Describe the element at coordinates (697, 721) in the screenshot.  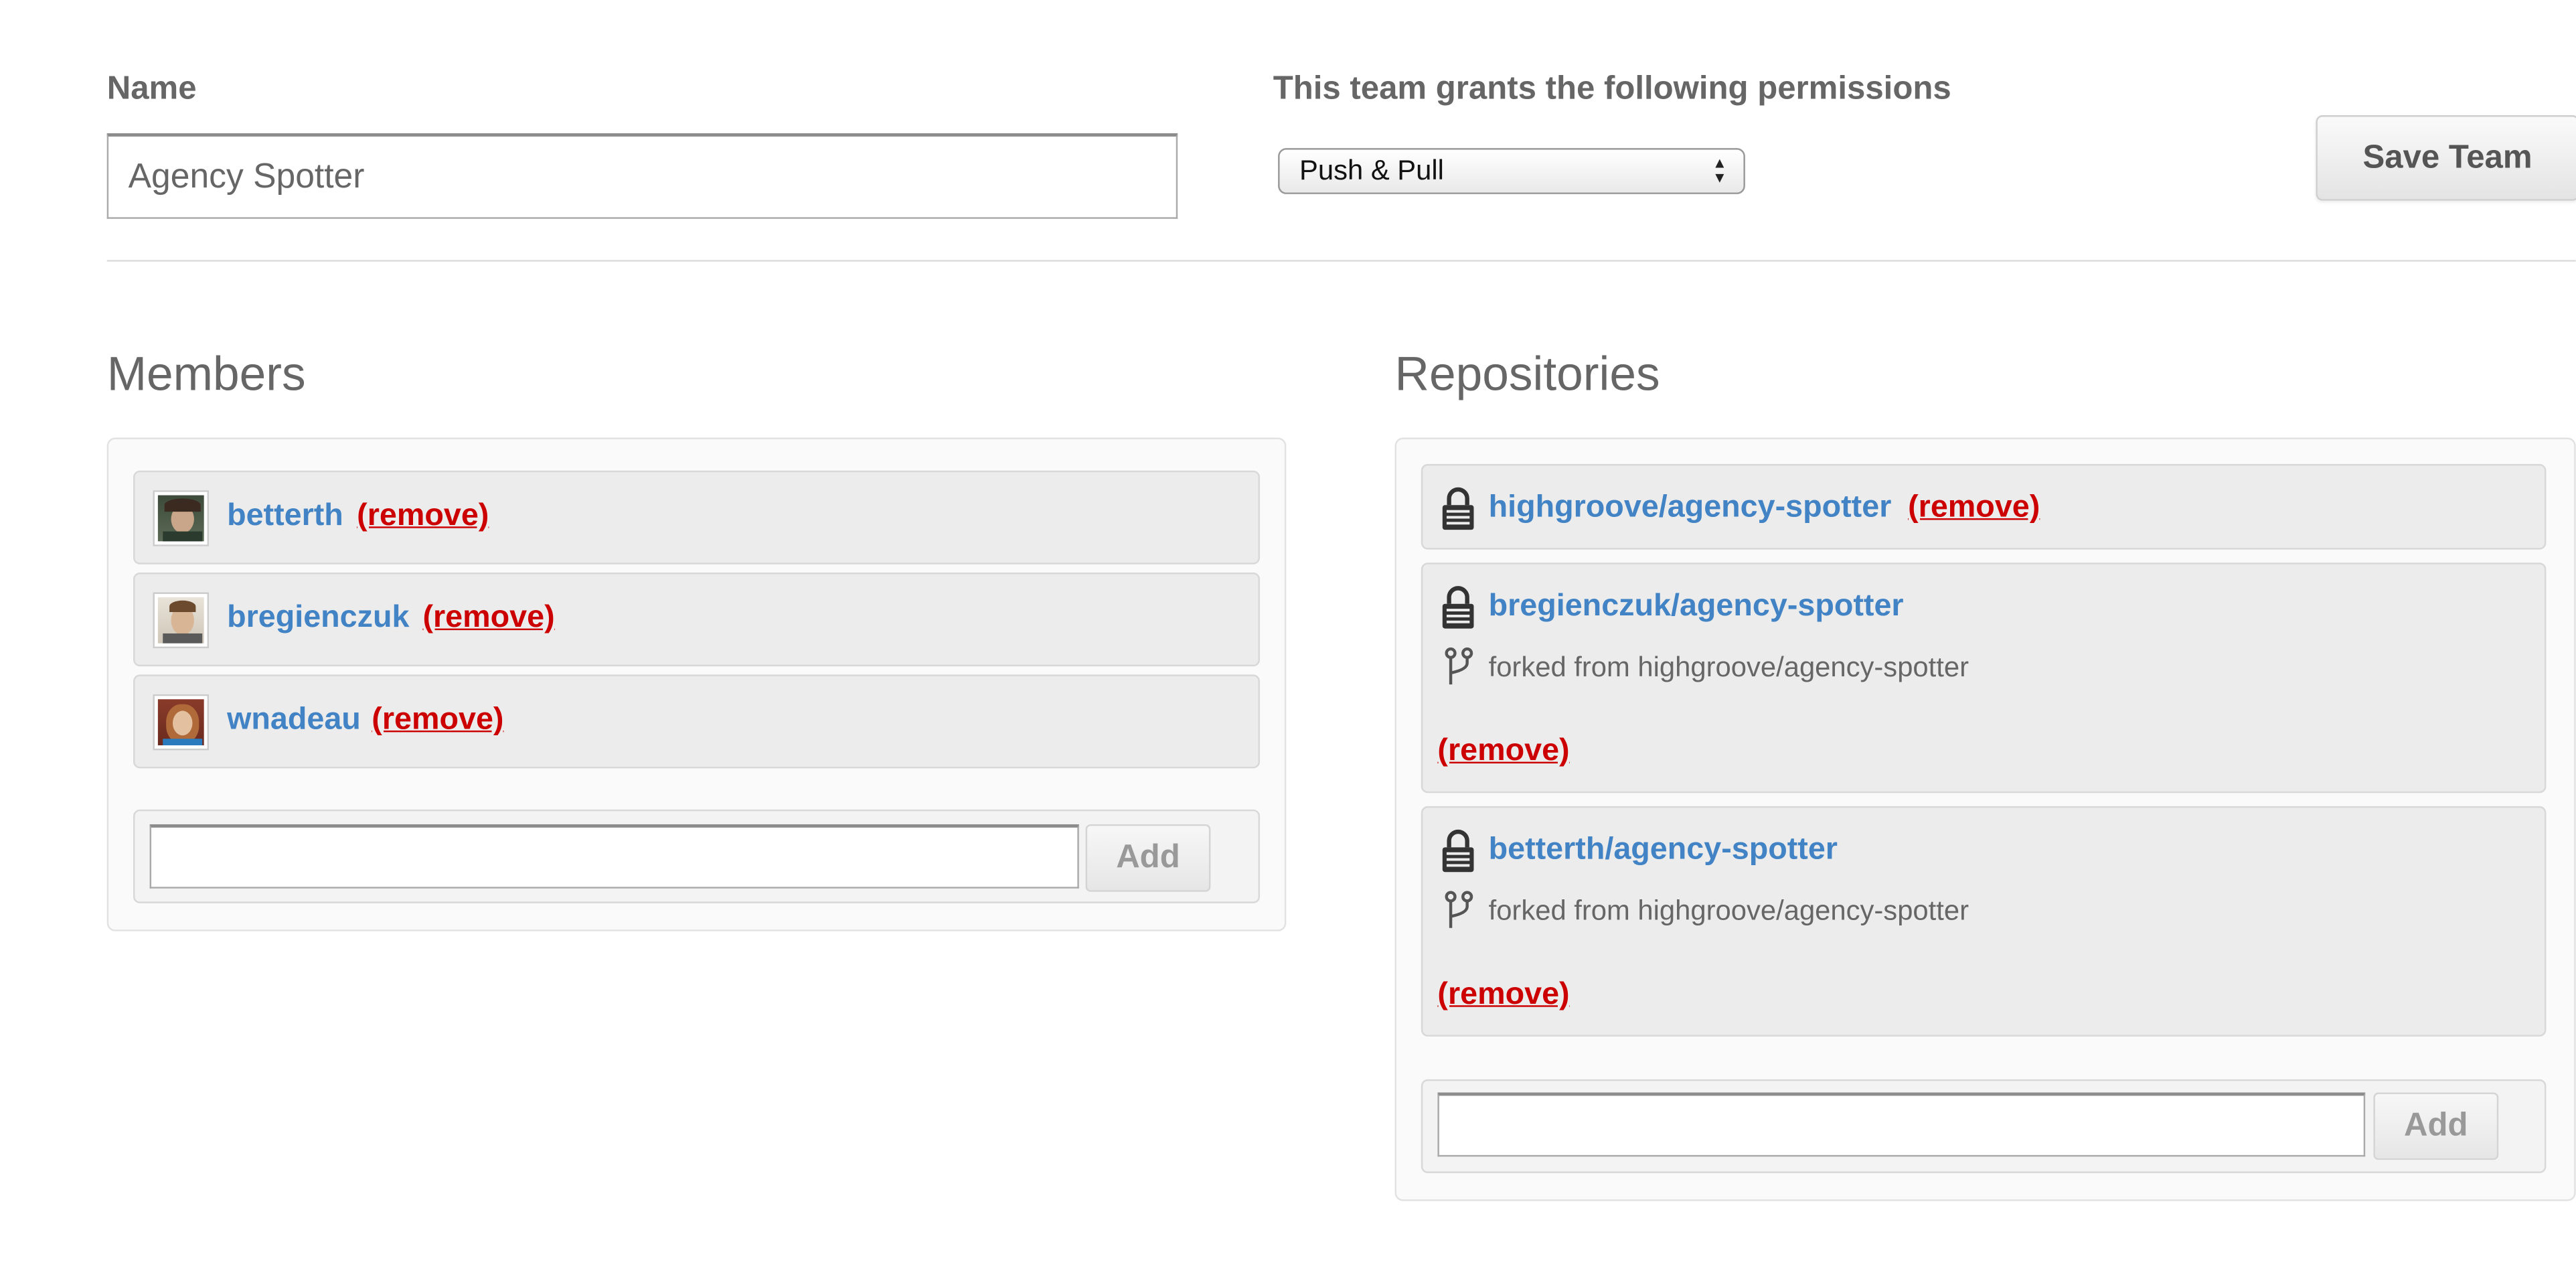
I see `member-row: wnadeau (remove)` at that location.